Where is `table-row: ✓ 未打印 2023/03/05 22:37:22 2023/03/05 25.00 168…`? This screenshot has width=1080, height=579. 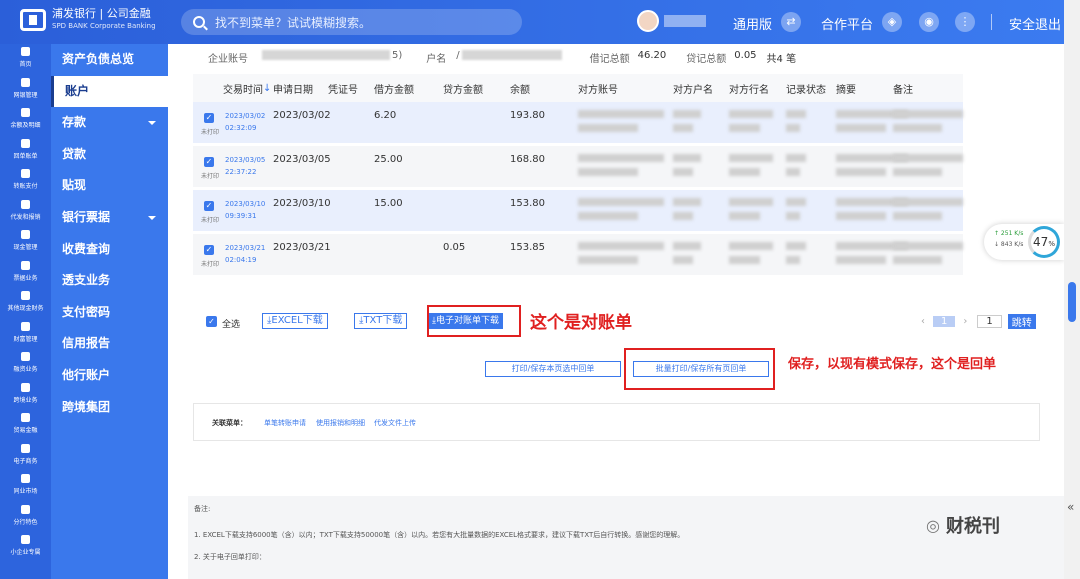
table-row: ✓ 未打印 2023/03/05 22:37:22 2023/03/05 25.00 168… is located at coordinates (578, 168).